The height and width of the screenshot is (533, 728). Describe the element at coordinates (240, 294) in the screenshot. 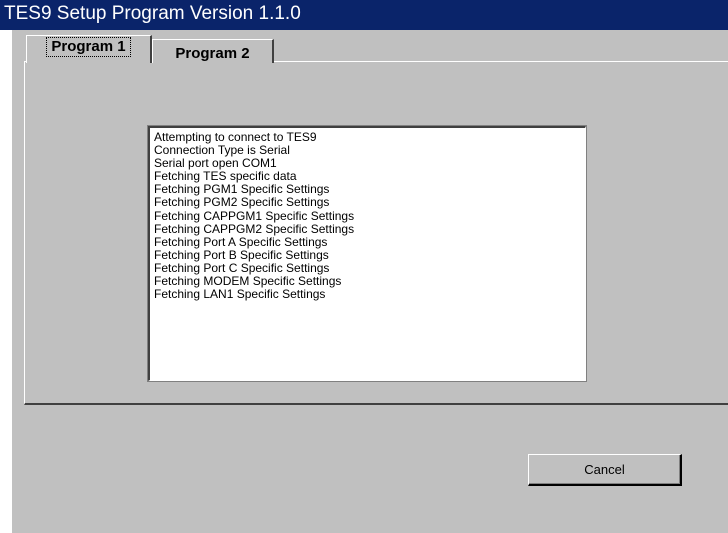

I see `log-line: Fetching LAN1 Specific Settings` at that location.